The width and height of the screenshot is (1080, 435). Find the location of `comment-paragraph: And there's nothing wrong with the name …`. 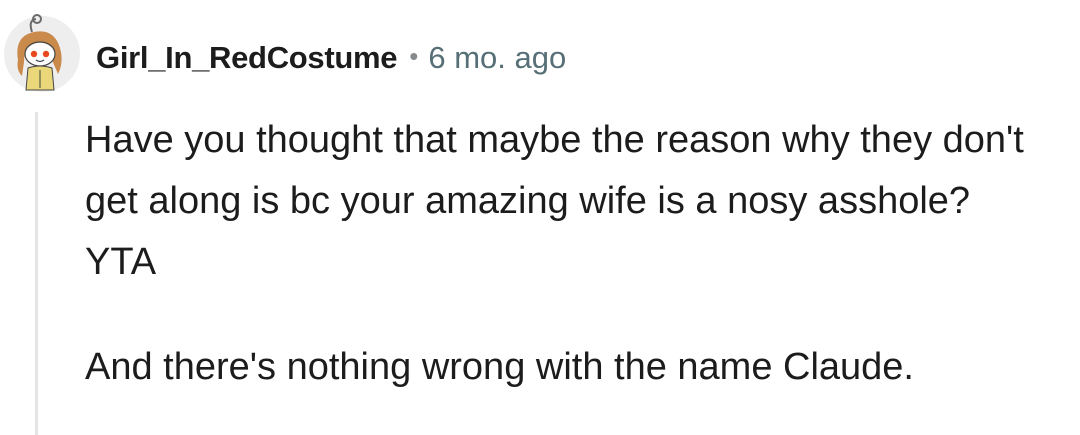

comment-paragraph: And there's nothing wrong with the name … is located at coordinates (499, 367).